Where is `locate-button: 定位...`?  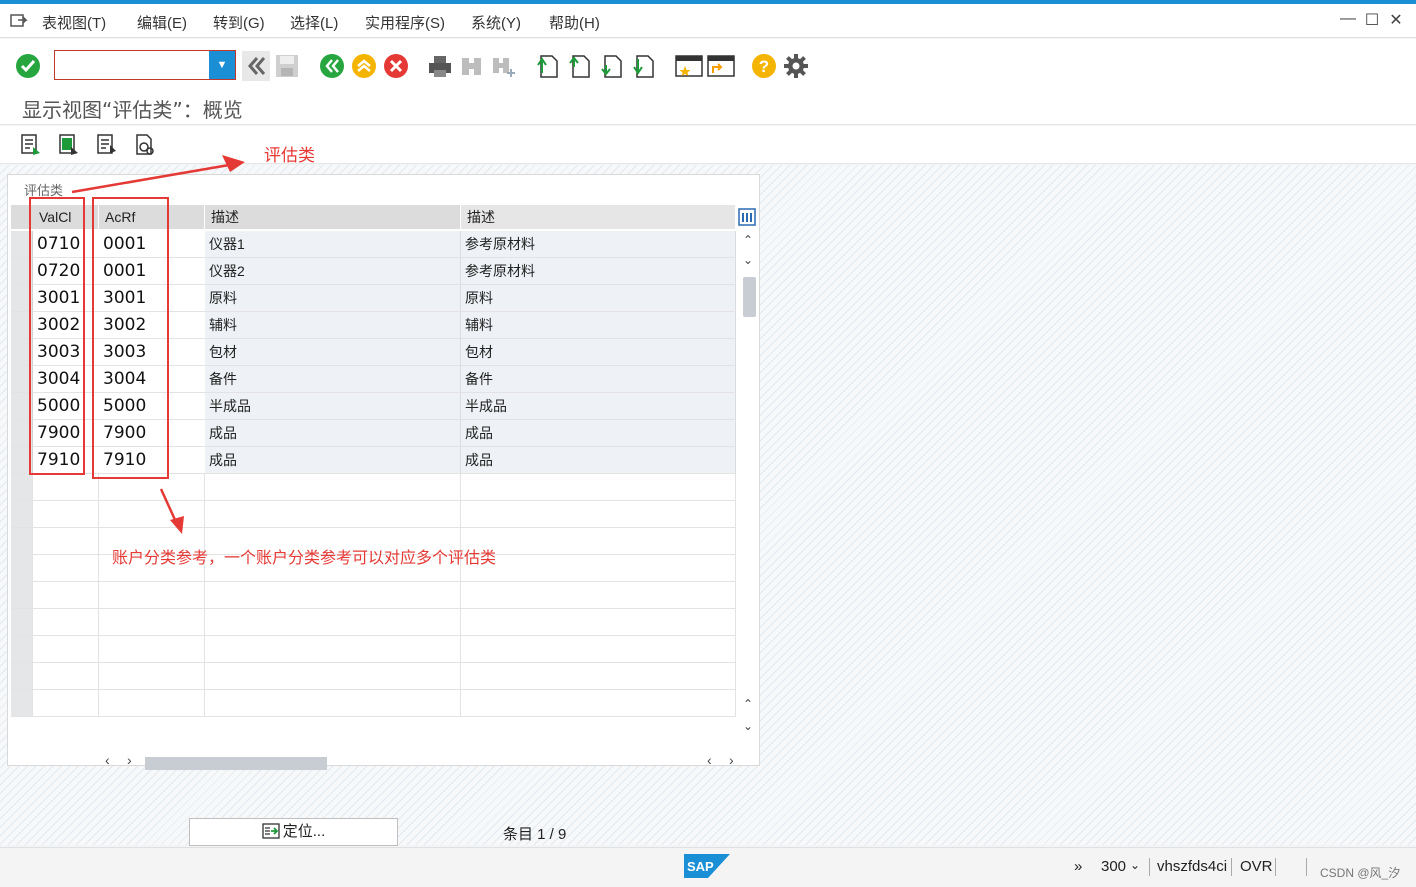 locate-button: 定位... is located at coordinates (293, 832).